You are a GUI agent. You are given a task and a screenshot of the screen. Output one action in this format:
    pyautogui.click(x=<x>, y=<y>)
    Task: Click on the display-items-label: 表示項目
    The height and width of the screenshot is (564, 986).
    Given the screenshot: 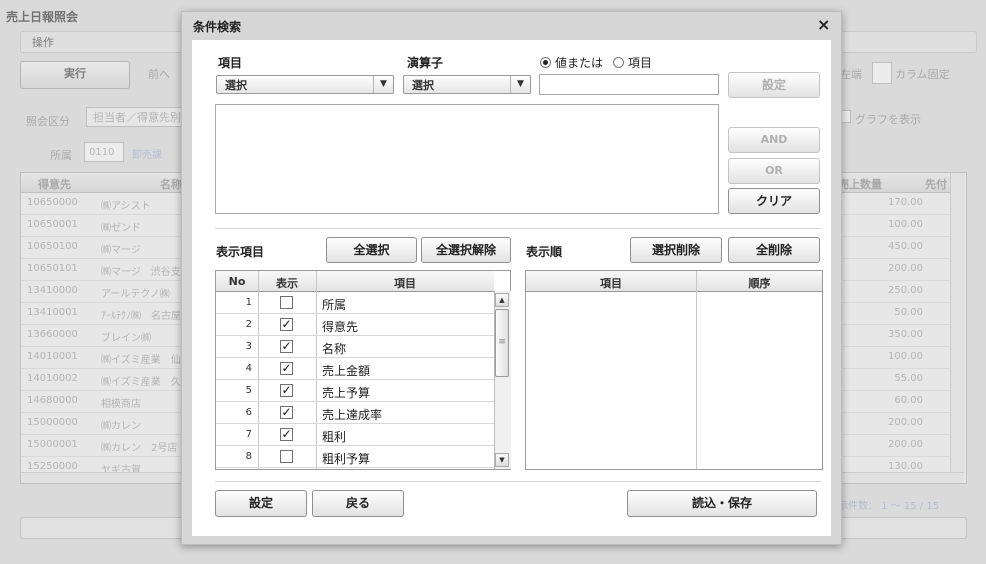 What is the action you would take?
    pyautogui.click(x=240, y=252)
    